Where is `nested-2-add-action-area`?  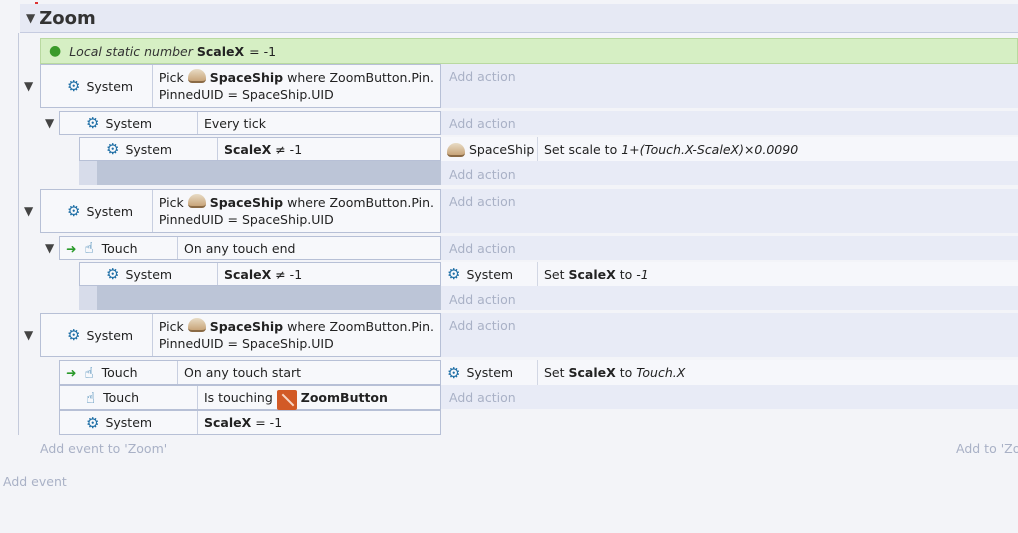
nested-2-add-action-area is located at coordinates (729, 298).